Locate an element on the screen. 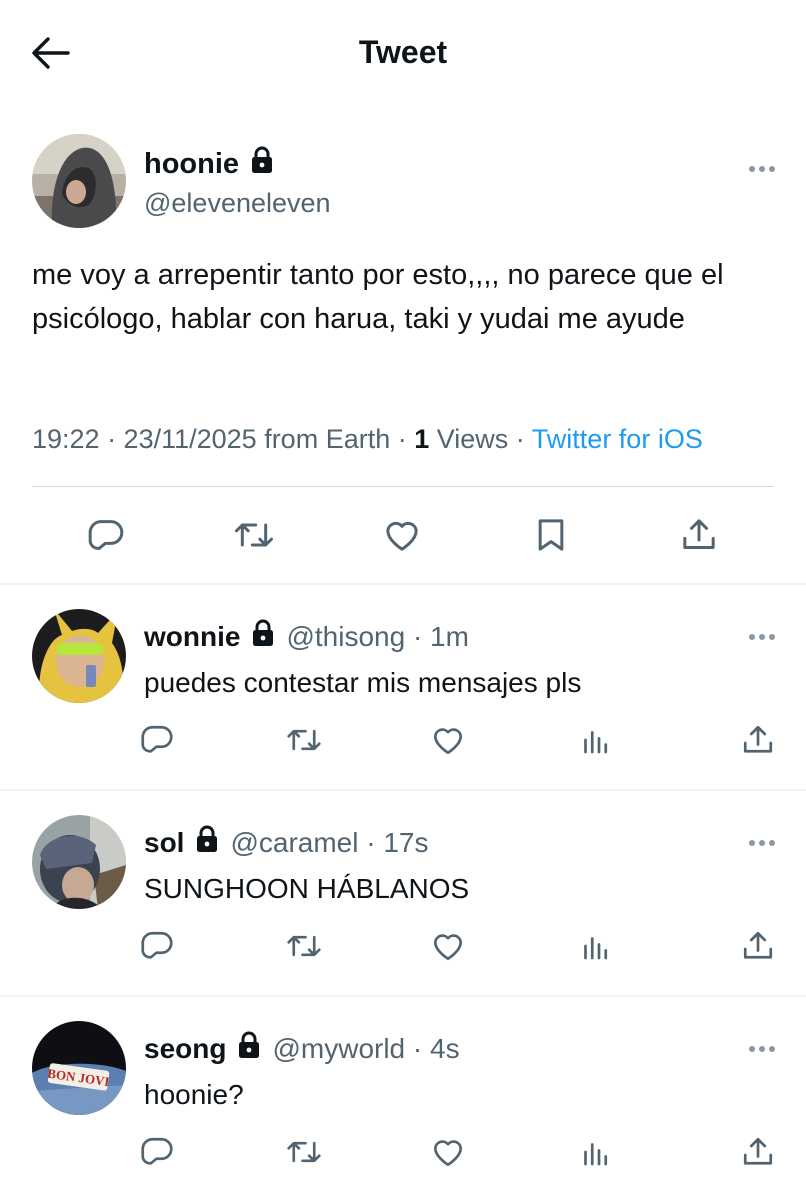 This screenshot has height=1200, width=806. reply-header: seong @myworld · 4s is located at coordinates (302, 1048).